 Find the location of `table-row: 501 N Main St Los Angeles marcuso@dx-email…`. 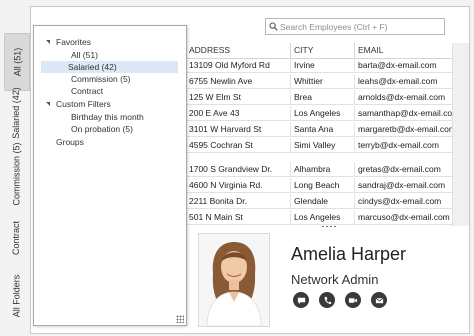

table-row: 501 N Main St Los Angeles marcuso@dx-email… is located at coordinates (319, 217).